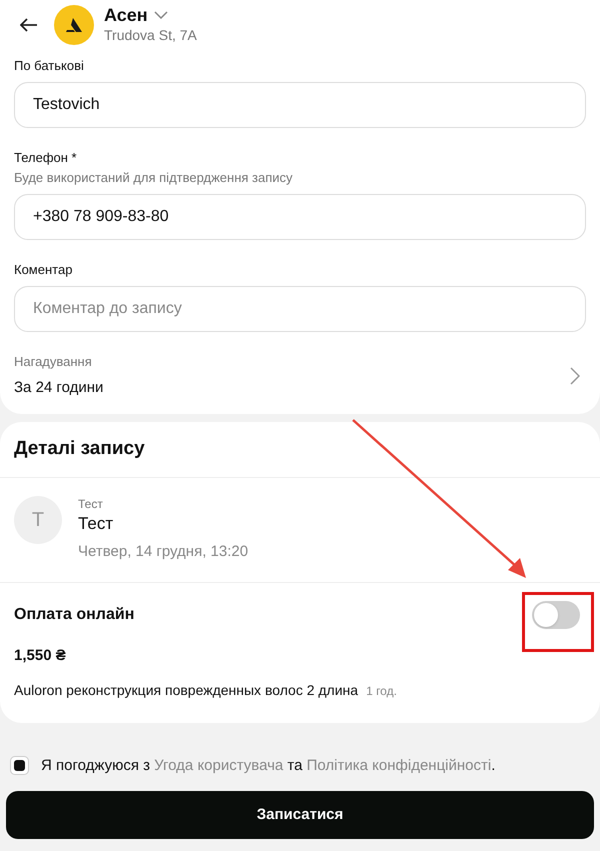  I want to click on select-label: Нагадування, so click(53, 362).